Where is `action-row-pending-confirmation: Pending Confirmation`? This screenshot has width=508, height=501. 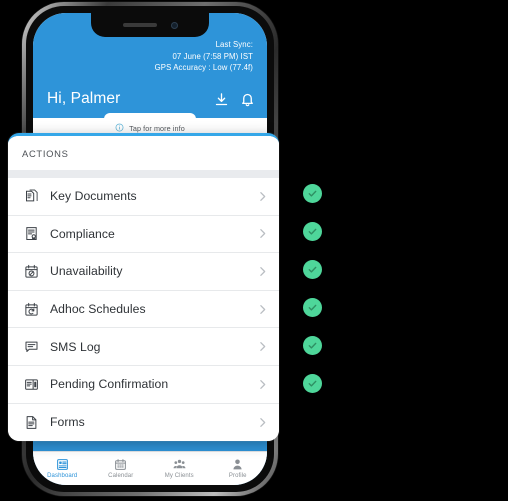
action-row-pending-confirmation: Pending Confirmation is located at coordinates (143, 384).